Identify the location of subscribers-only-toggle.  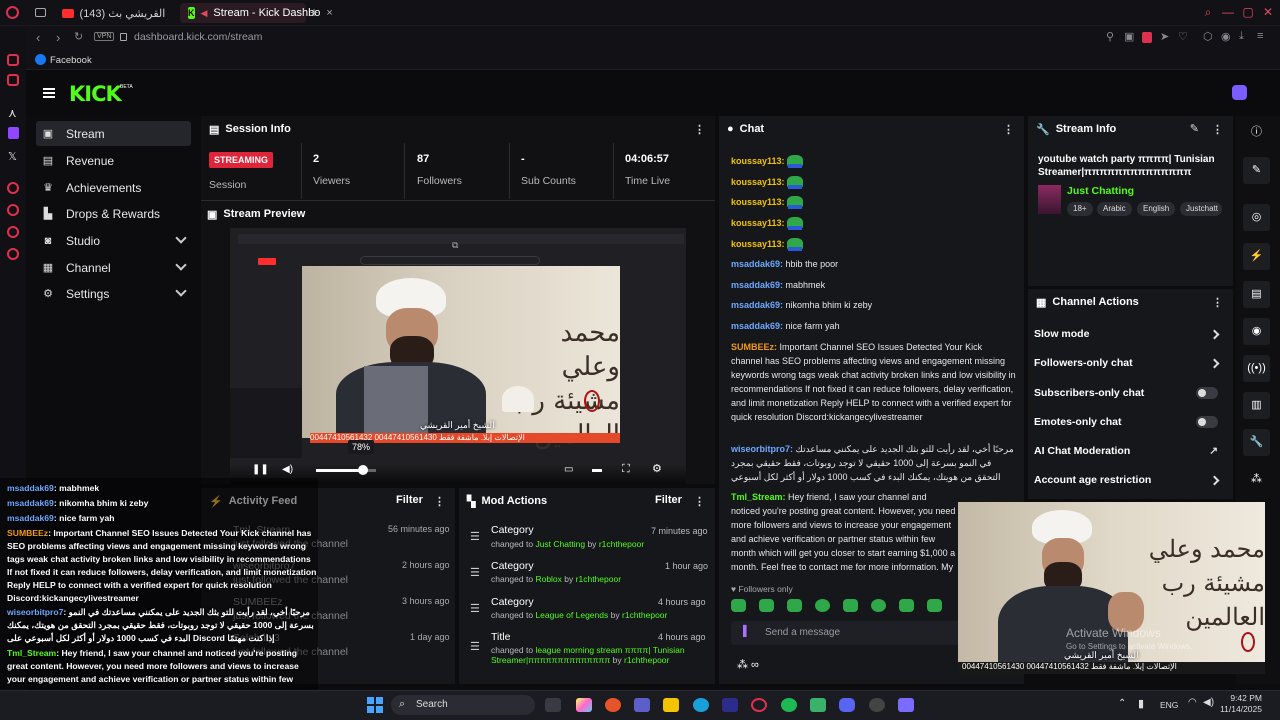
(1207, 393).